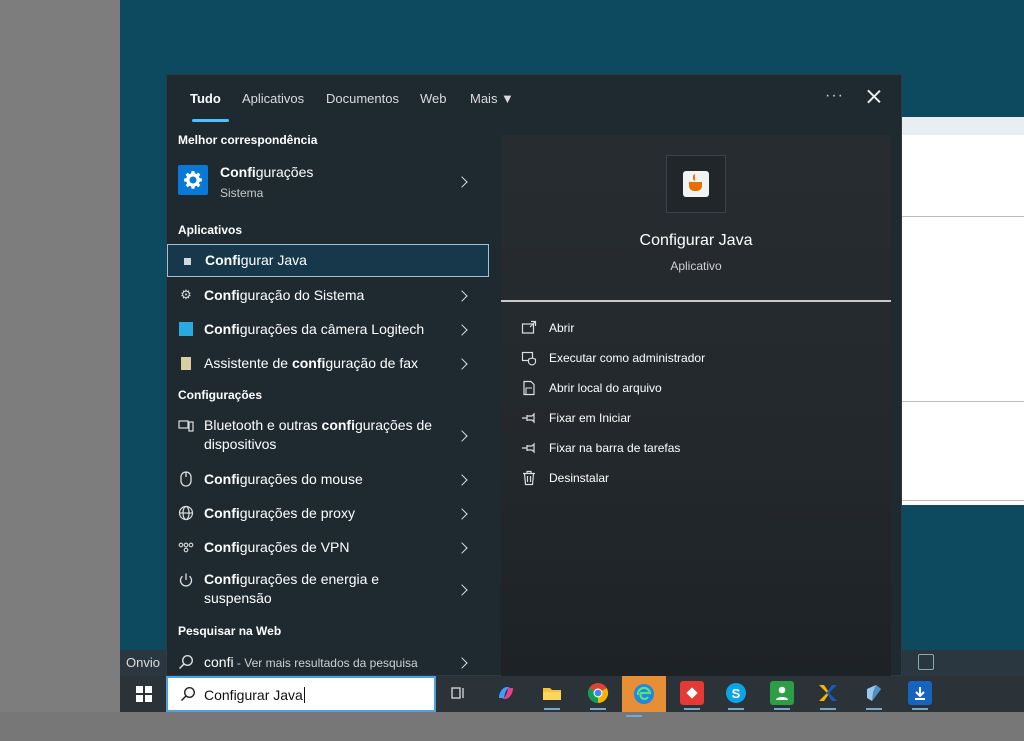 The height and width of the screenshot is (741, 1024). Describe the element at coordinates (186, 363) in the screenshot. I see `fax-icon` at that location.